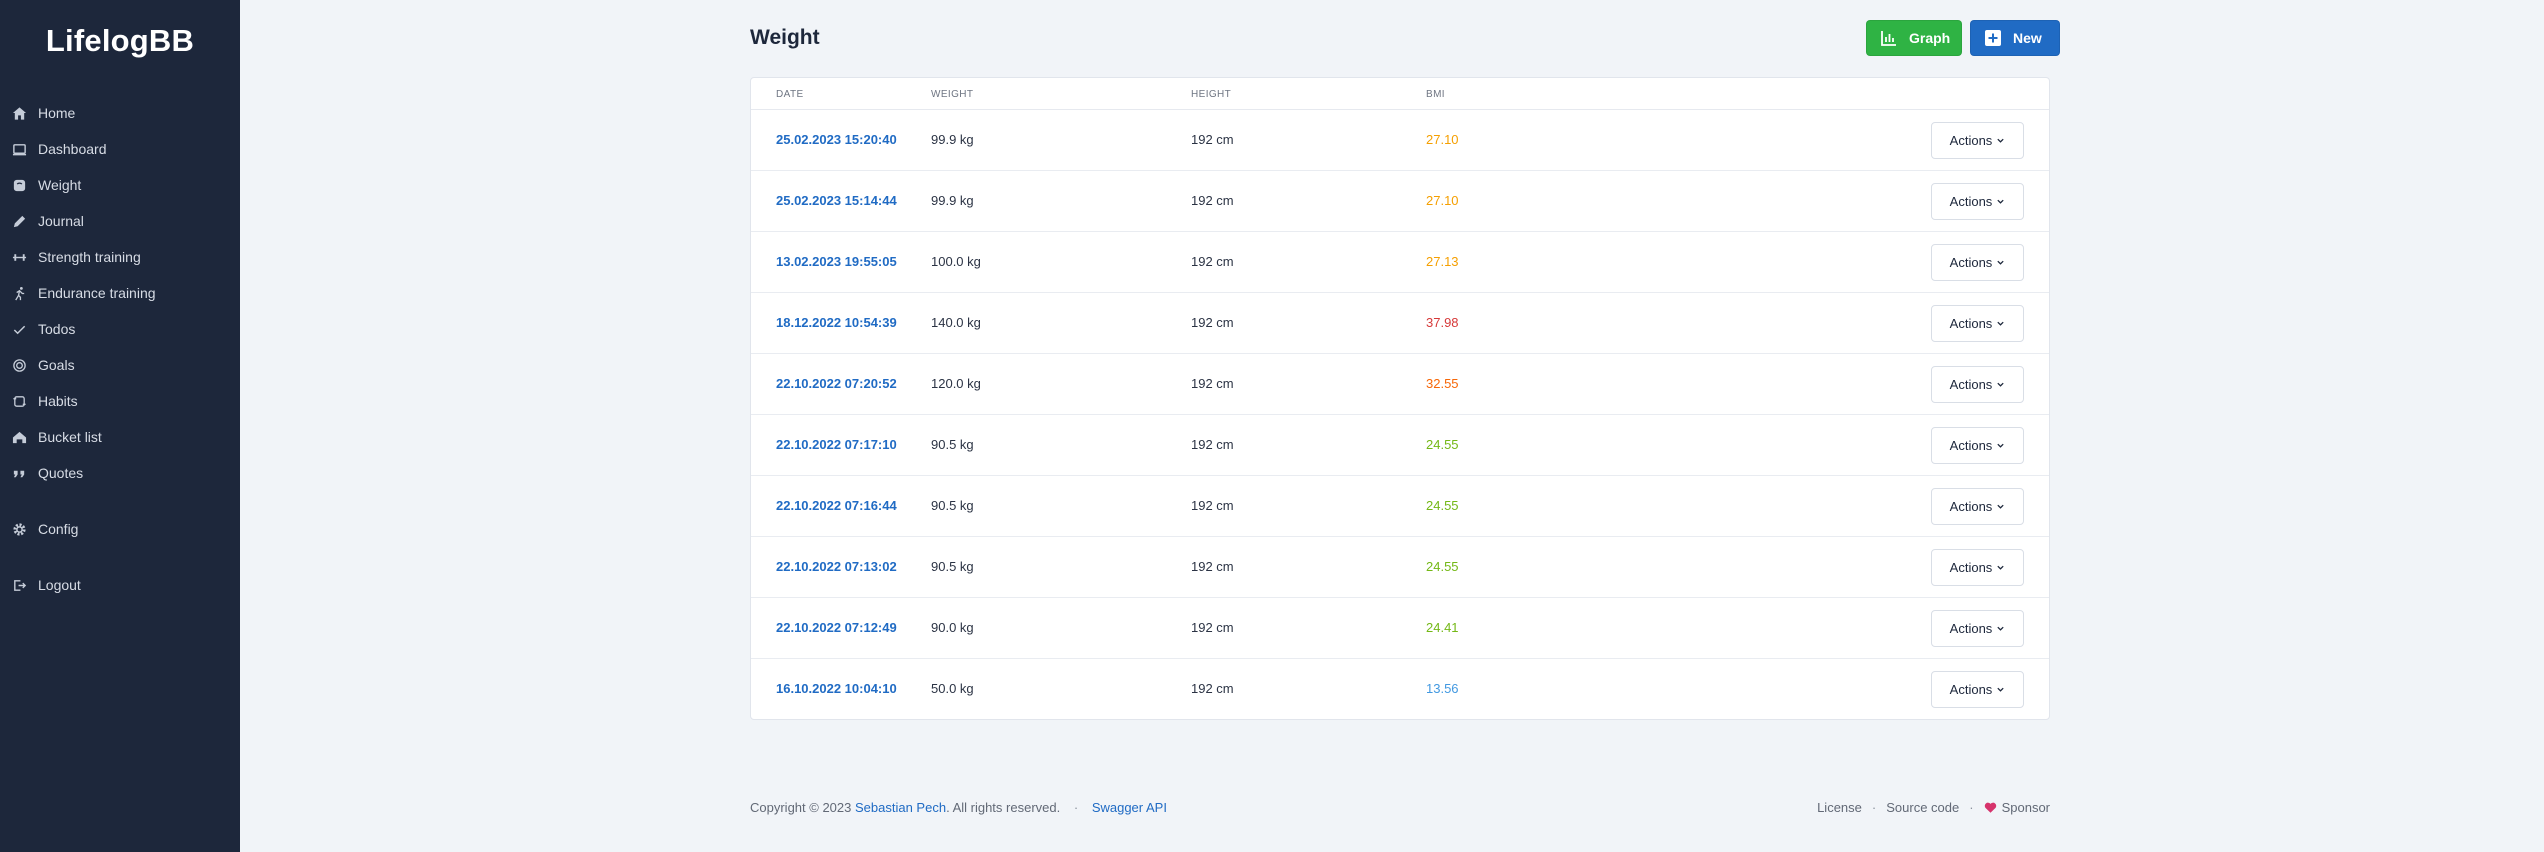 Image resolution: width=2544 pixels, height=852 pixels. Describe the element at coordinates (120, 473) in the screenshot. I see `sidebar-item-quotes: Quotes` at that location.